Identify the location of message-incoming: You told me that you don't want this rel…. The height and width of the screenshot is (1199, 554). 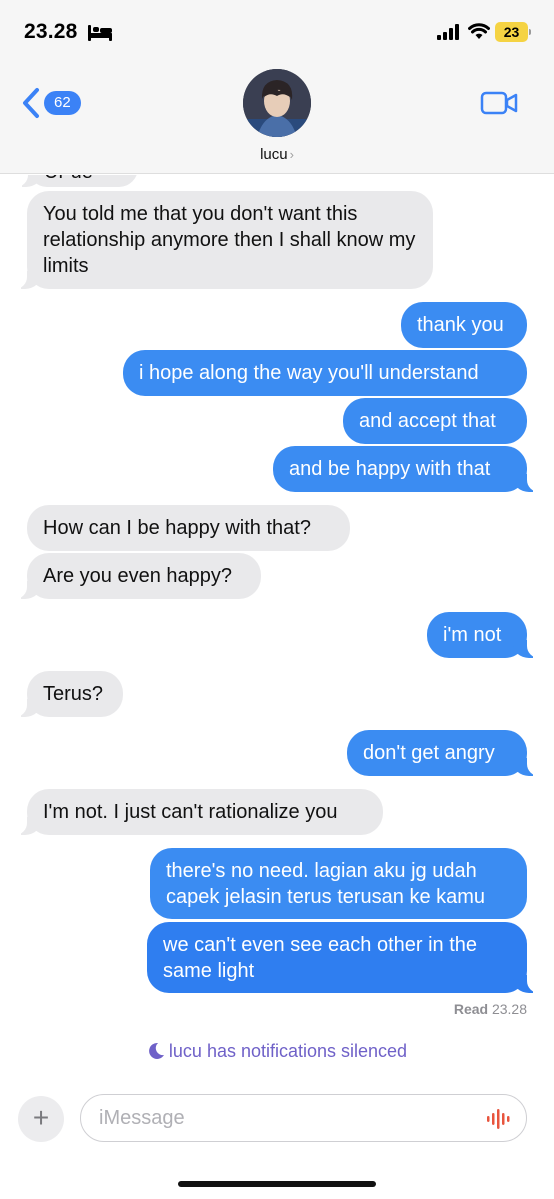
(217, 240).